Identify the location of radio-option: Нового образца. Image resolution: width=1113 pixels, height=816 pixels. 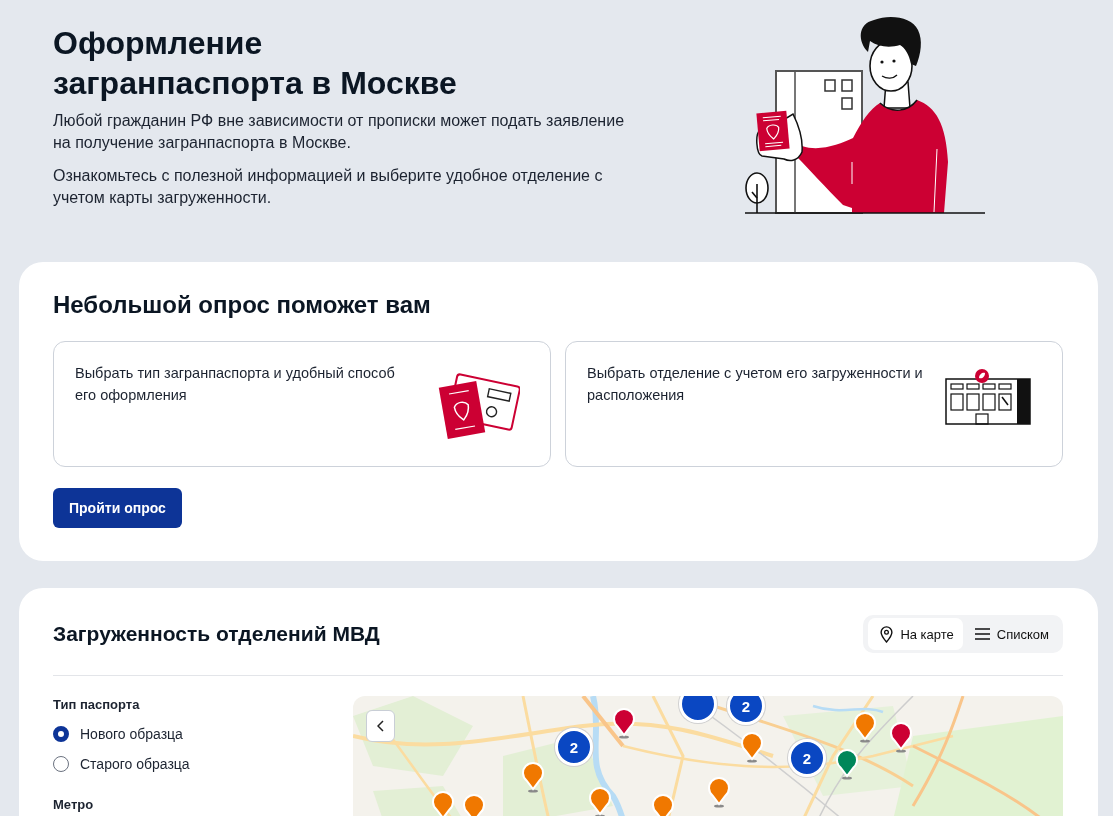
(118, 734).